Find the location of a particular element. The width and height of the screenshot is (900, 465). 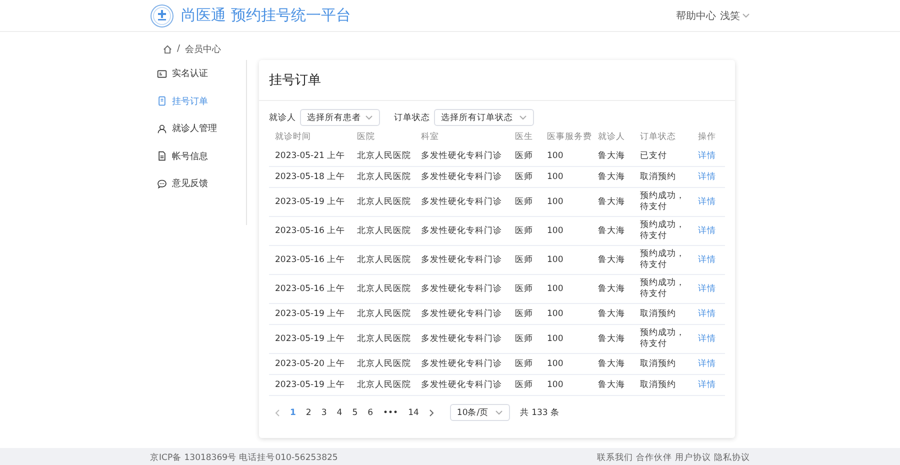

footer-link: 合作伙伴 is located at coordinates (654, 458).